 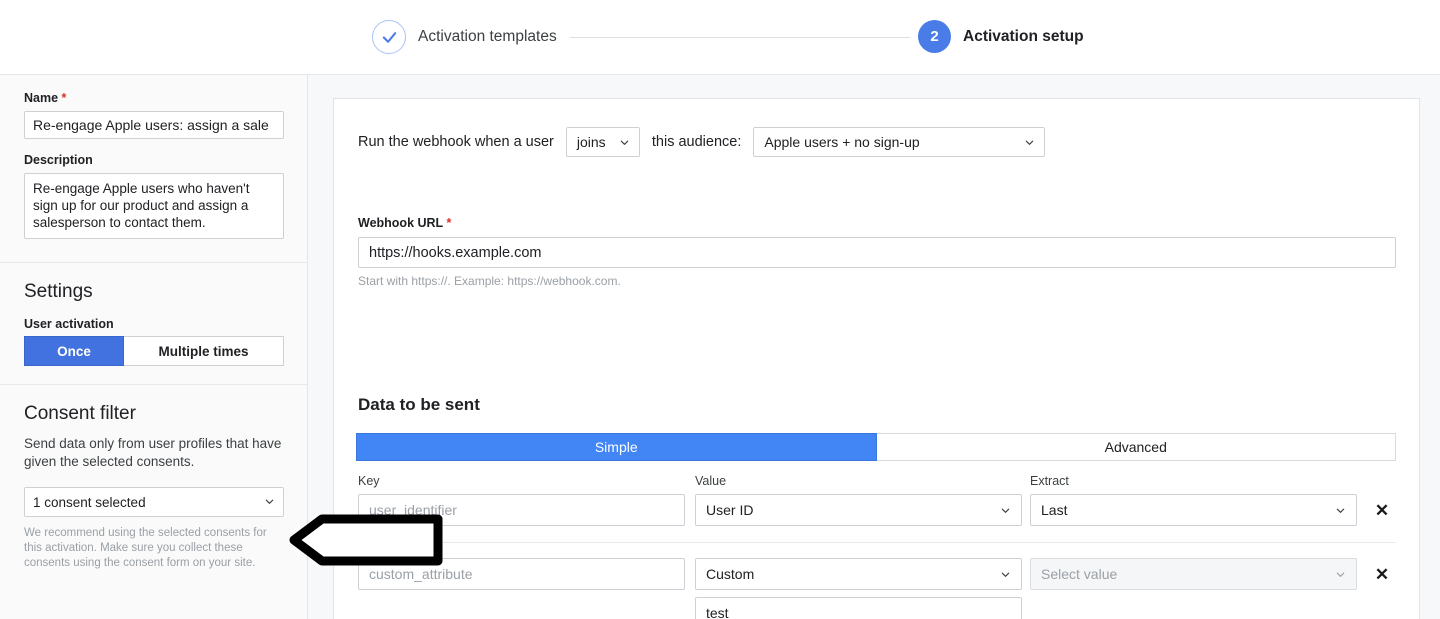 I want to click on parameter-custom-value-input, so click(x=858, y=608).